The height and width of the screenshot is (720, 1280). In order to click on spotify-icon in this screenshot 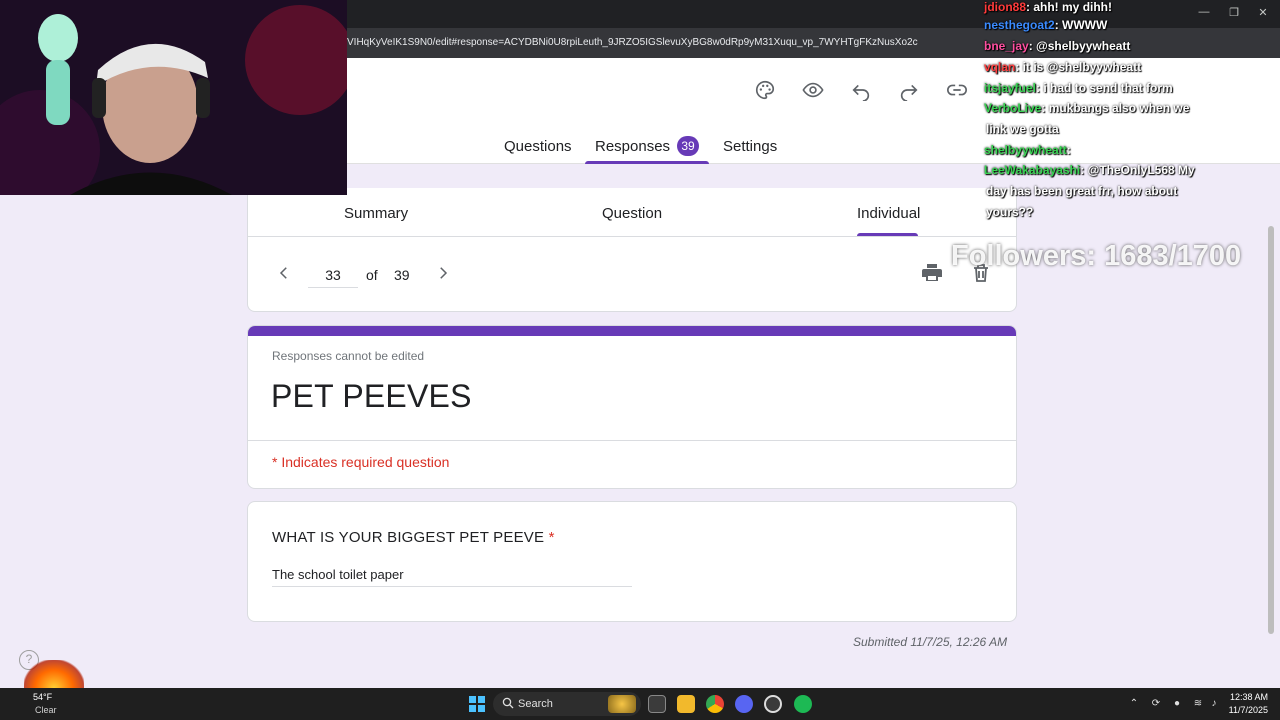, I will do `click(803, 704)`.